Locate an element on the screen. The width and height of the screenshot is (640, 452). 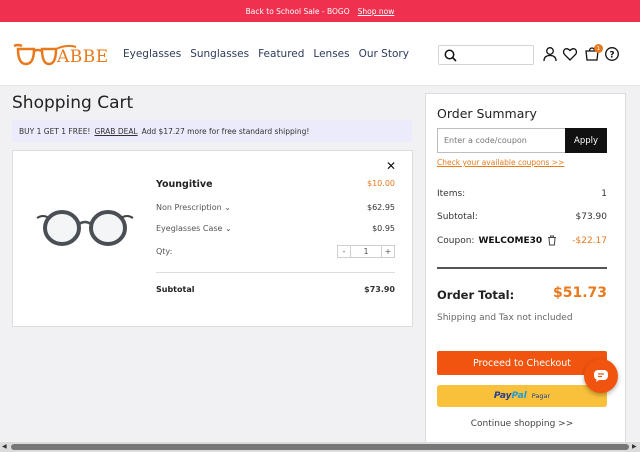
item-subtotal-value: $73.90 is located at coordinates (379, 289).